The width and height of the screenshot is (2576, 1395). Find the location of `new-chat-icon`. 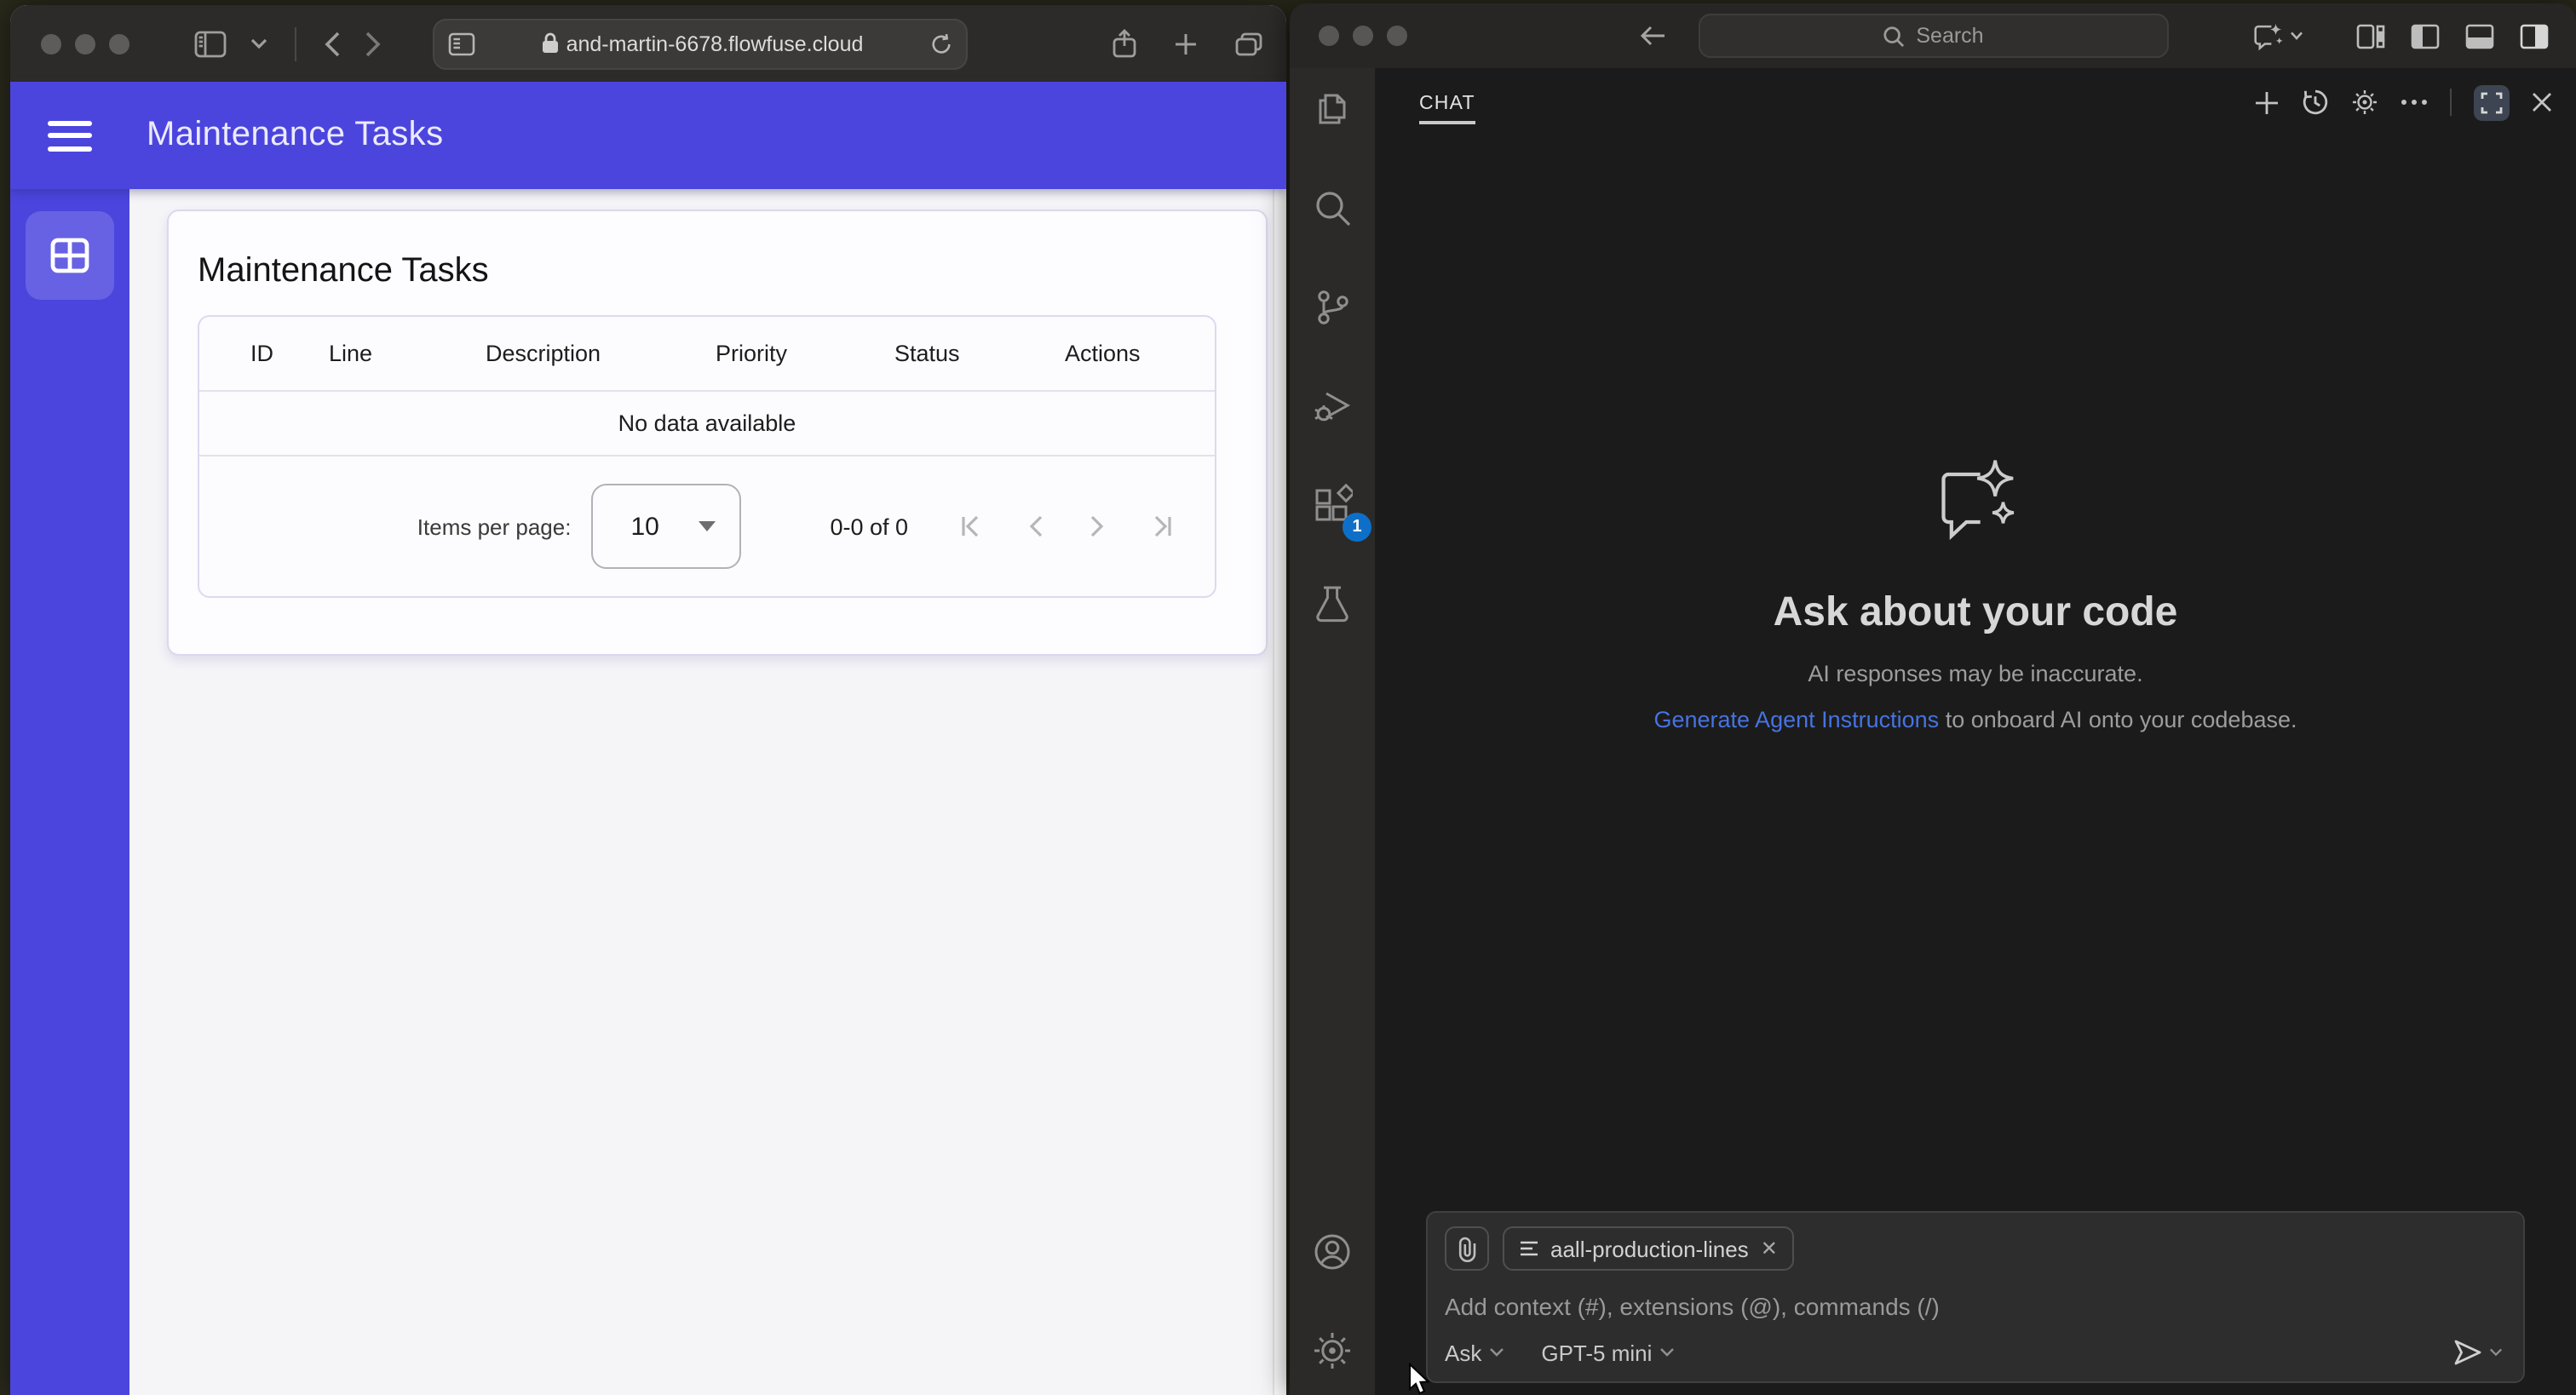

new-chat-icon is located at coordinates (2267, 102).